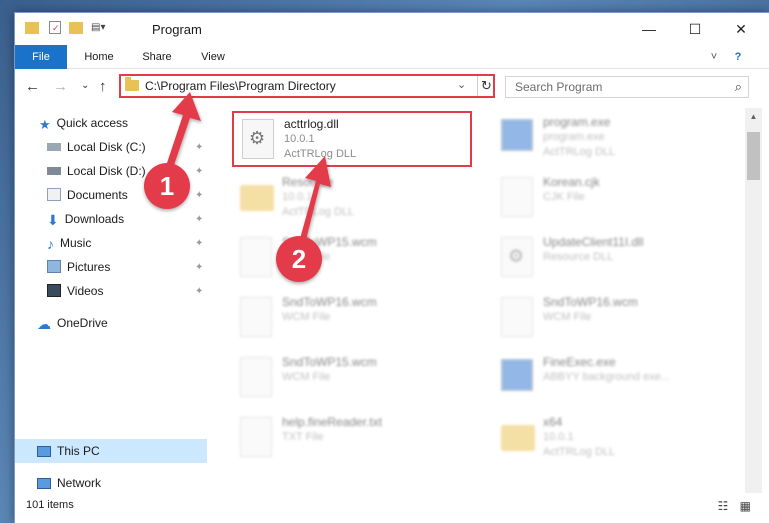  Describe the element at coordinates (352, 139) in the screenshot. I see `file-item-acttrlog-dll: ⚙ acttrlog.dll 10.0.1 ActTRLog DLL` at that location.